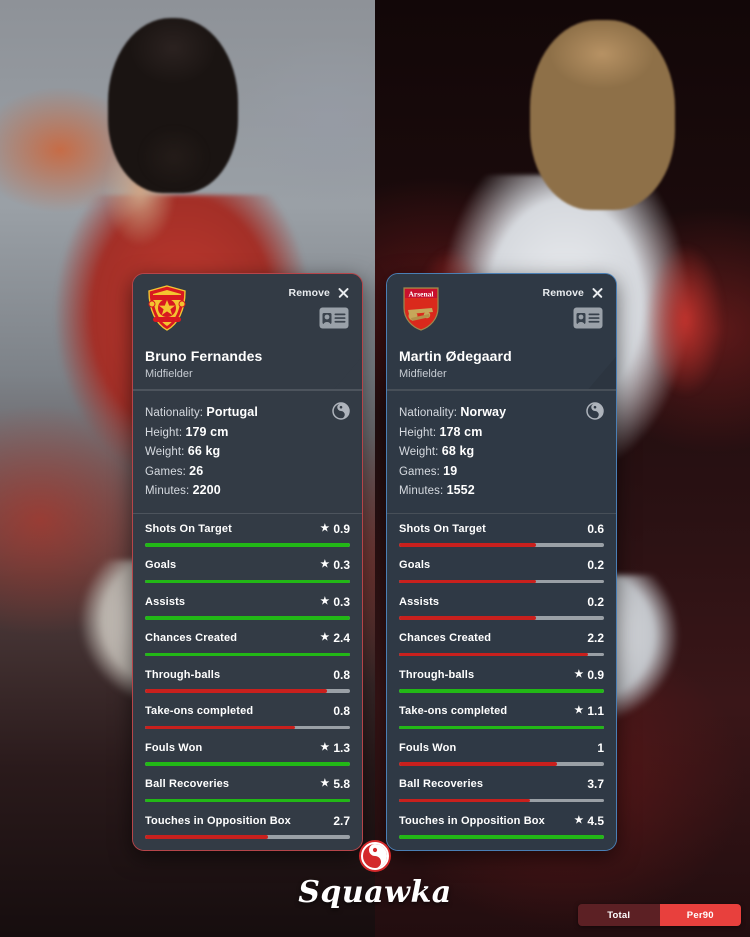  I want to click on stat-row: Touches in Opposition Box 2.7, so click(247, 822).